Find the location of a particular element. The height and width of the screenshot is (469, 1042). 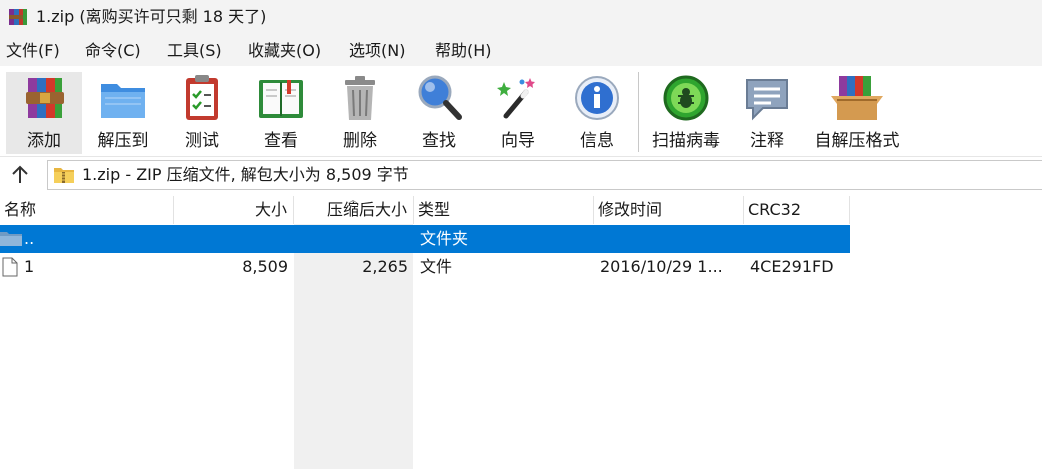

comment-icon is located at coordinates (767, 100).